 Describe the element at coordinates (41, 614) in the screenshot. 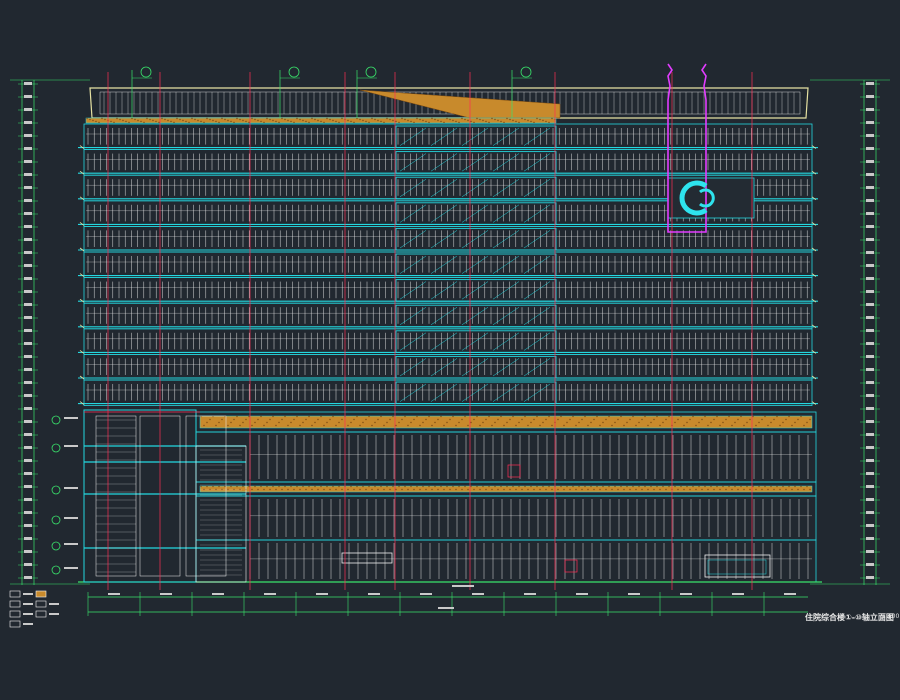

I see `legend-swatch` at that location.